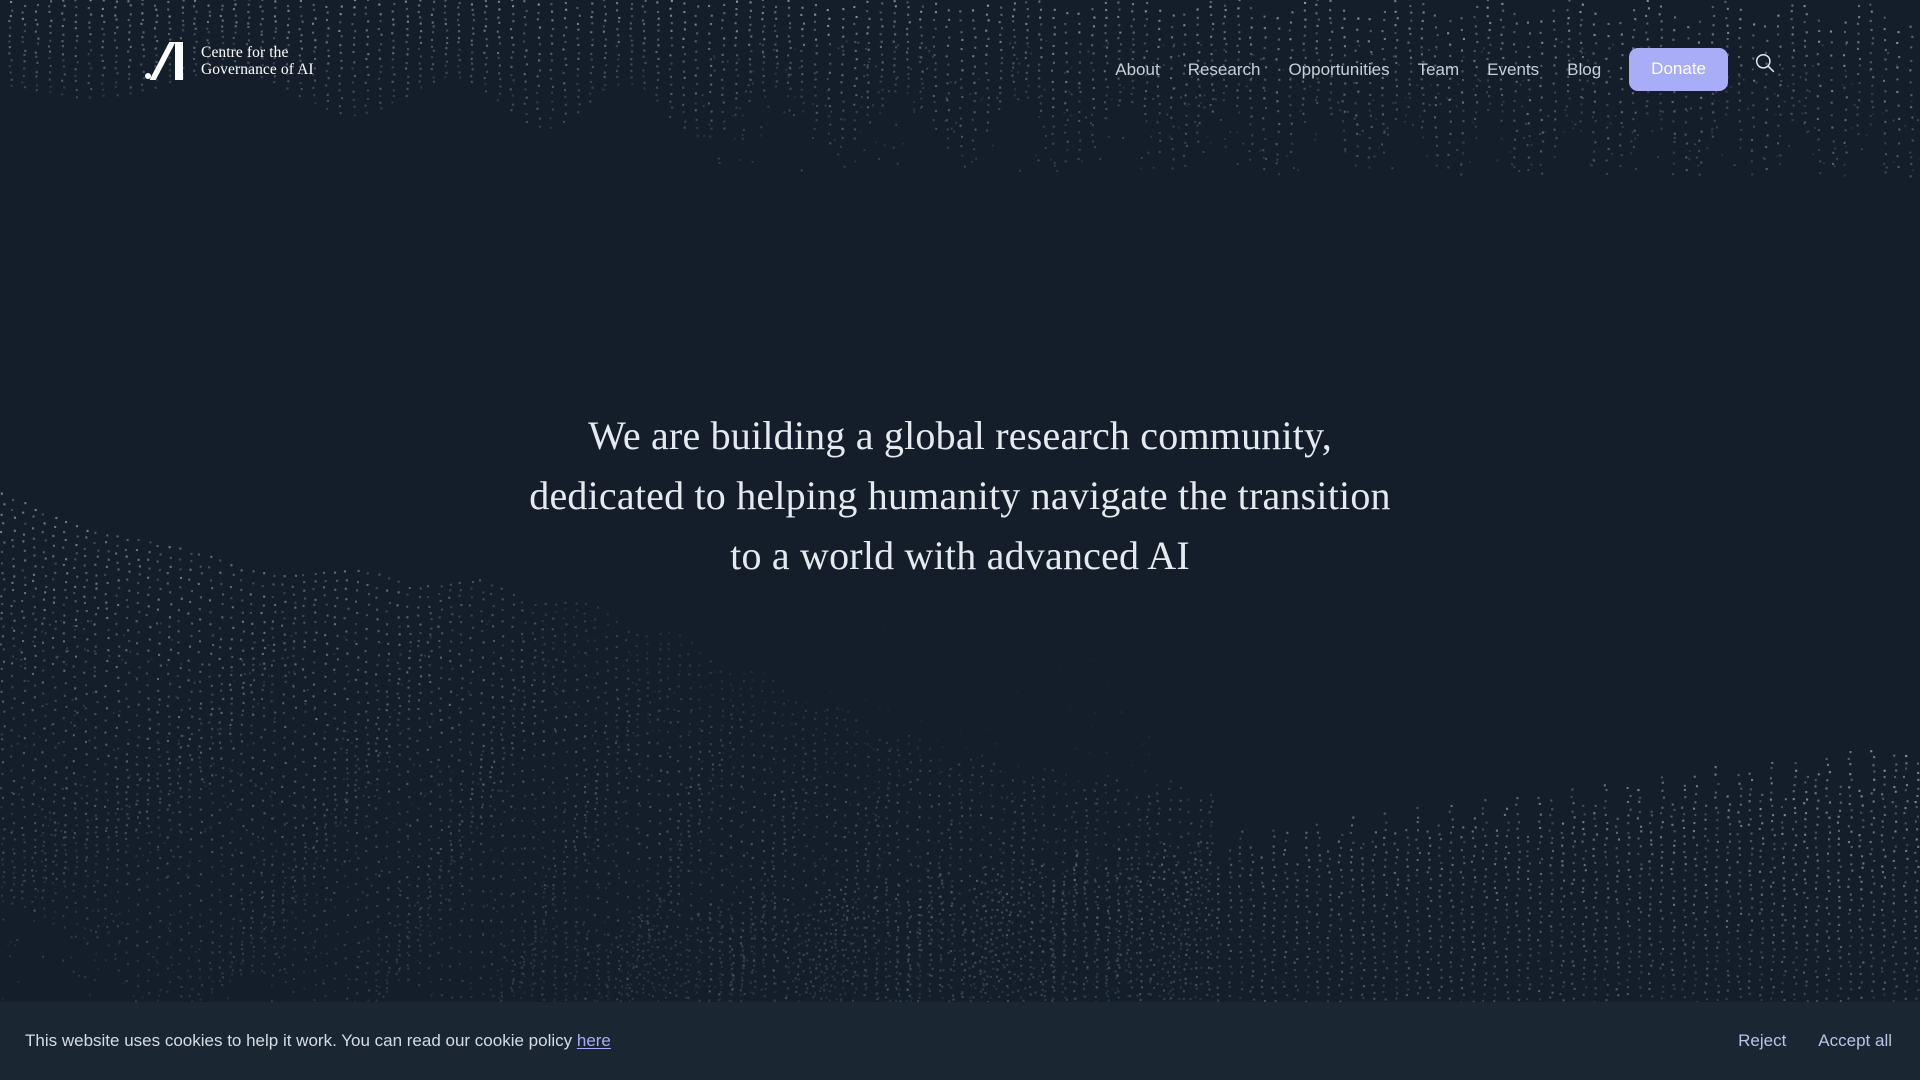  What do you see at coordinates (1678, 69) in the screenshot?
I see `donate-button: Donate` at bounding box center [1678, 69].